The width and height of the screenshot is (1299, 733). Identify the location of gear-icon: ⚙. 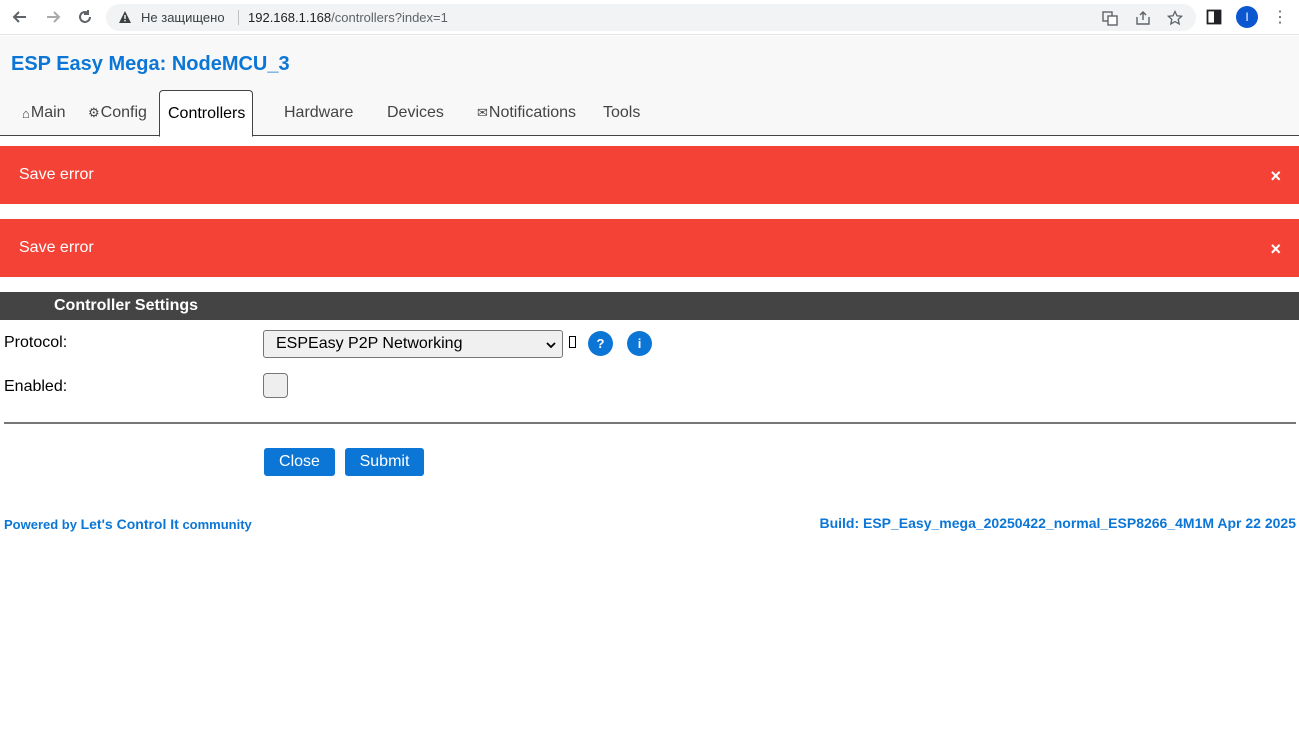
(94, 112).